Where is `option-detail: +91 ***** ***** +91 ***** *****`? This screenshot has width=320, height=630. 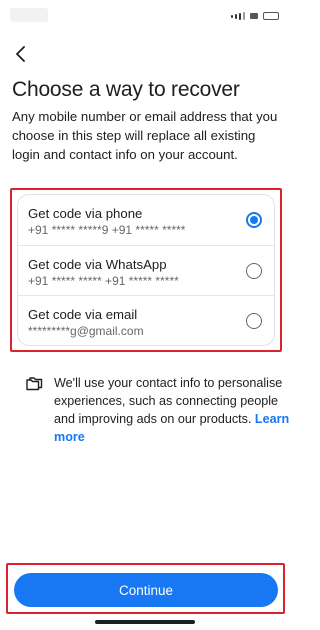 option-detail: +91 ***** ***** +91 ***** ***** is located at coordinates (103, 281).